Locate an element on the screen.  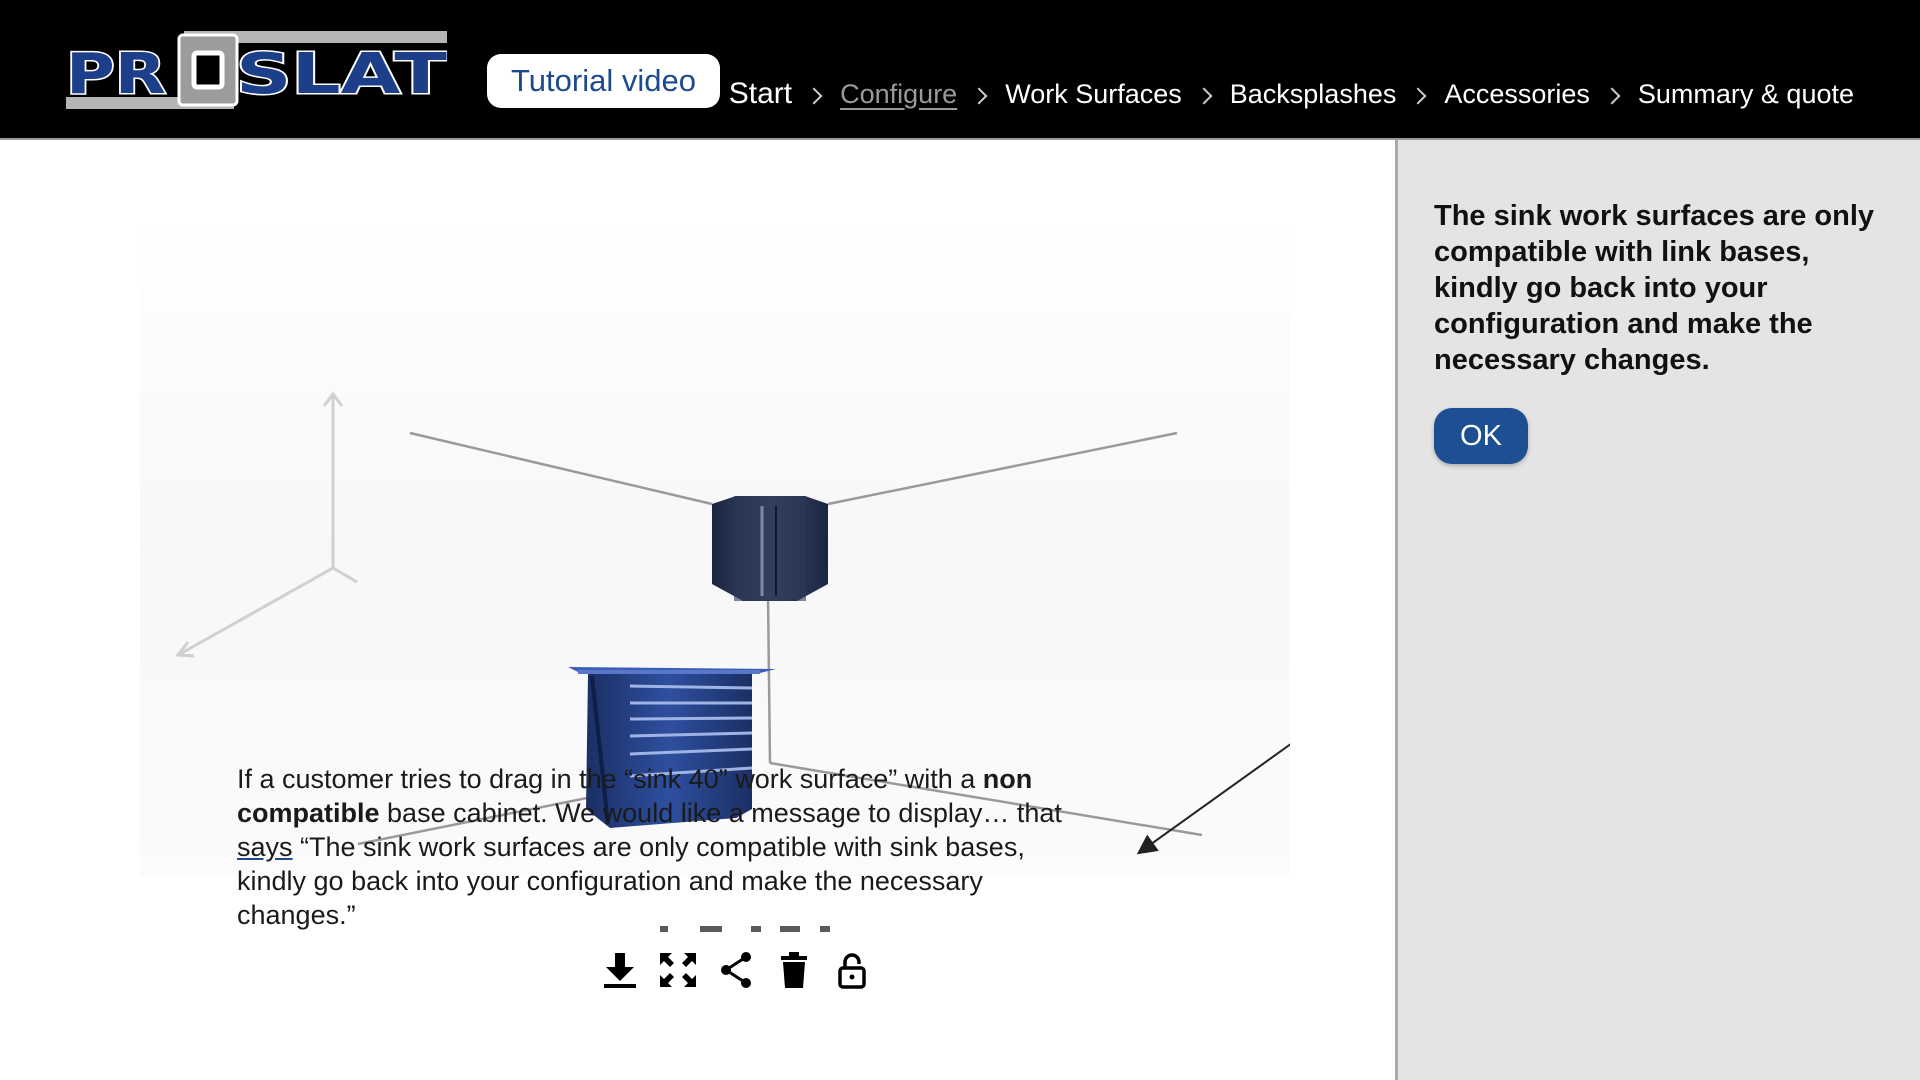
lock-icon is located at coordinates (852, 970).